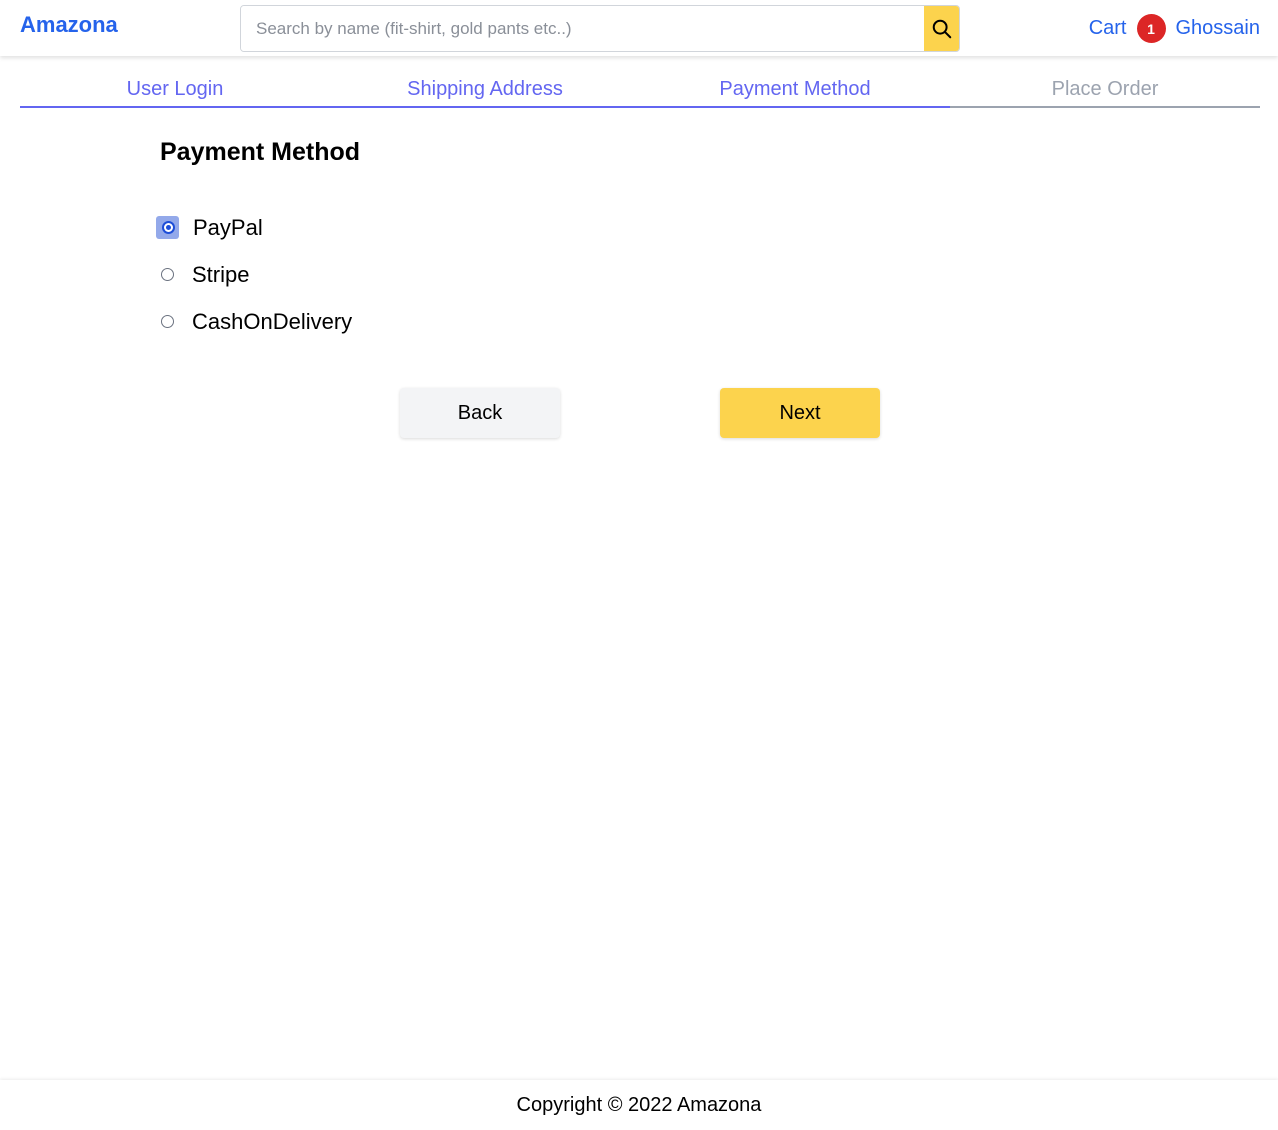  What do you see at coordinates (1108, 28) in the screenshot?
I see `cart-link: Cart` at bounding box center [1108, 28].